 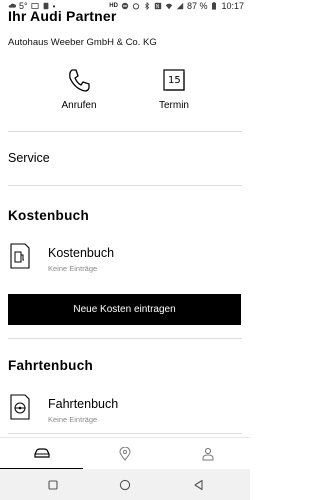 I want to click on trip-book-card-title: Fahrtenbuch, so click(x=83, y=404).